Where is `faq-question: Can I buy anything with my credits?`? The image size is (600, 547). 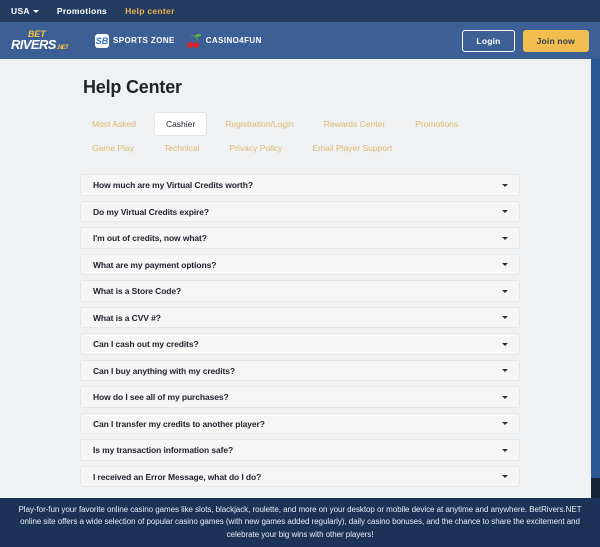
faq-question: Can I buy anything with my credits? is located at coordinates (164, 370).